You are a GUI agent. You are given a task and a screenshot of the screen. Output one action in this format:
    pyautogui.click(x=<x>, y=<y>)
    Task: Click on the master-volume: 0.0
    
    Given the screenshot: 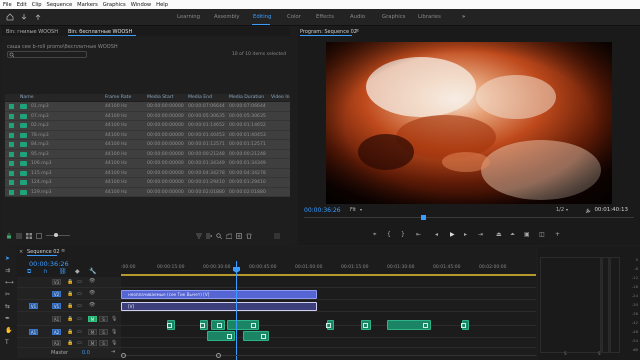 What is the action you would take?
    pyautogui.click(x=86, y=353)
    